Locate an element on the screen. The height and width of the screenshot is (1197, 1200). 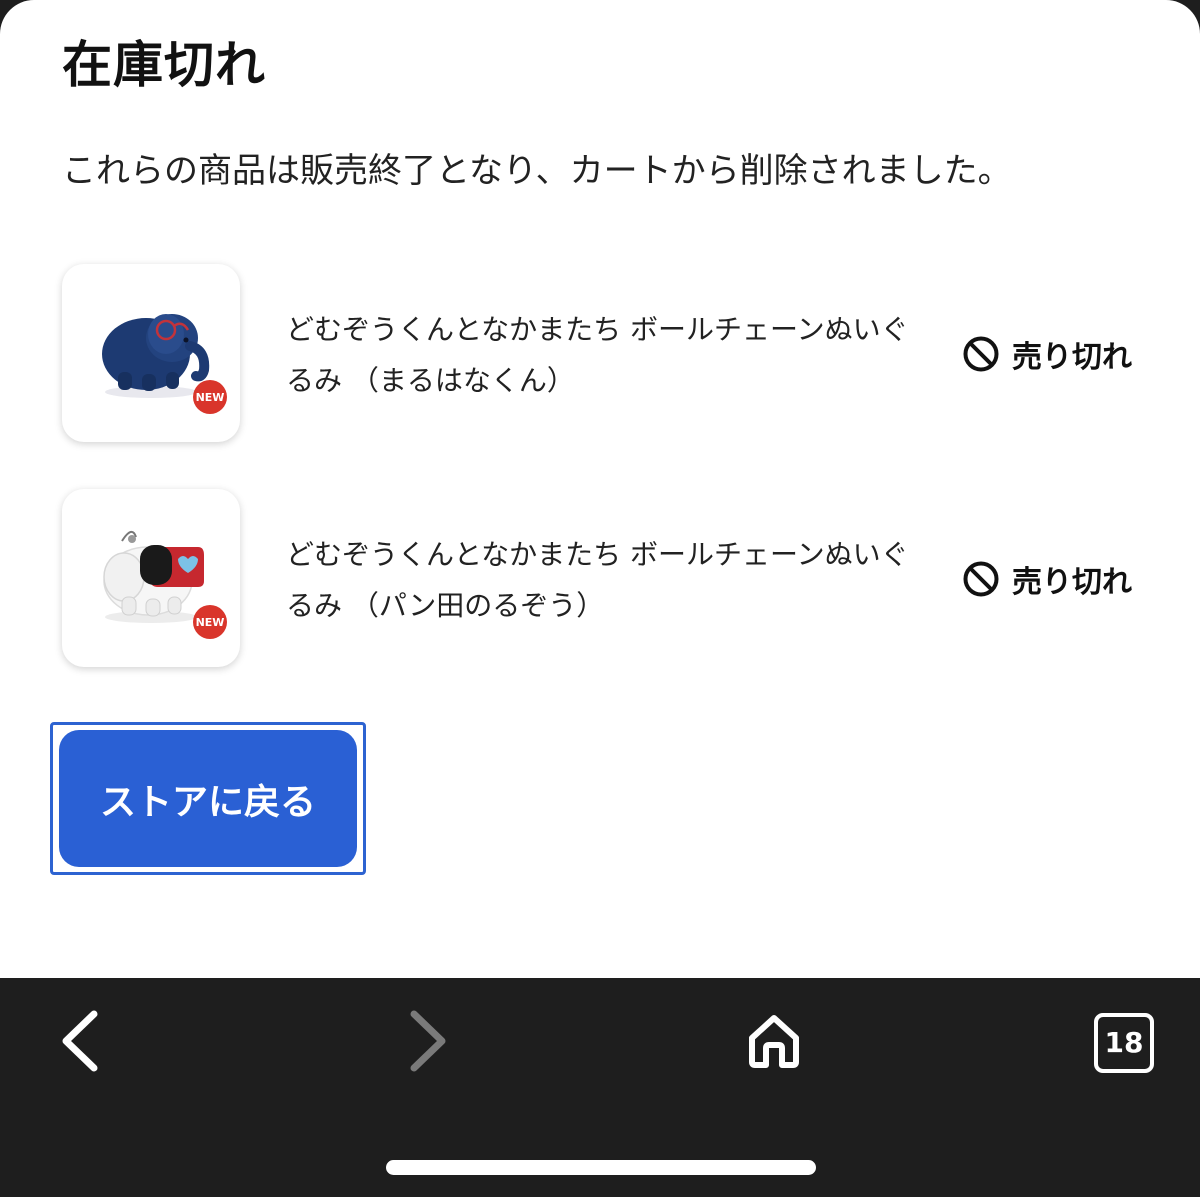
focus-ring: ストアに戻る is located at coordinates (208, 798).